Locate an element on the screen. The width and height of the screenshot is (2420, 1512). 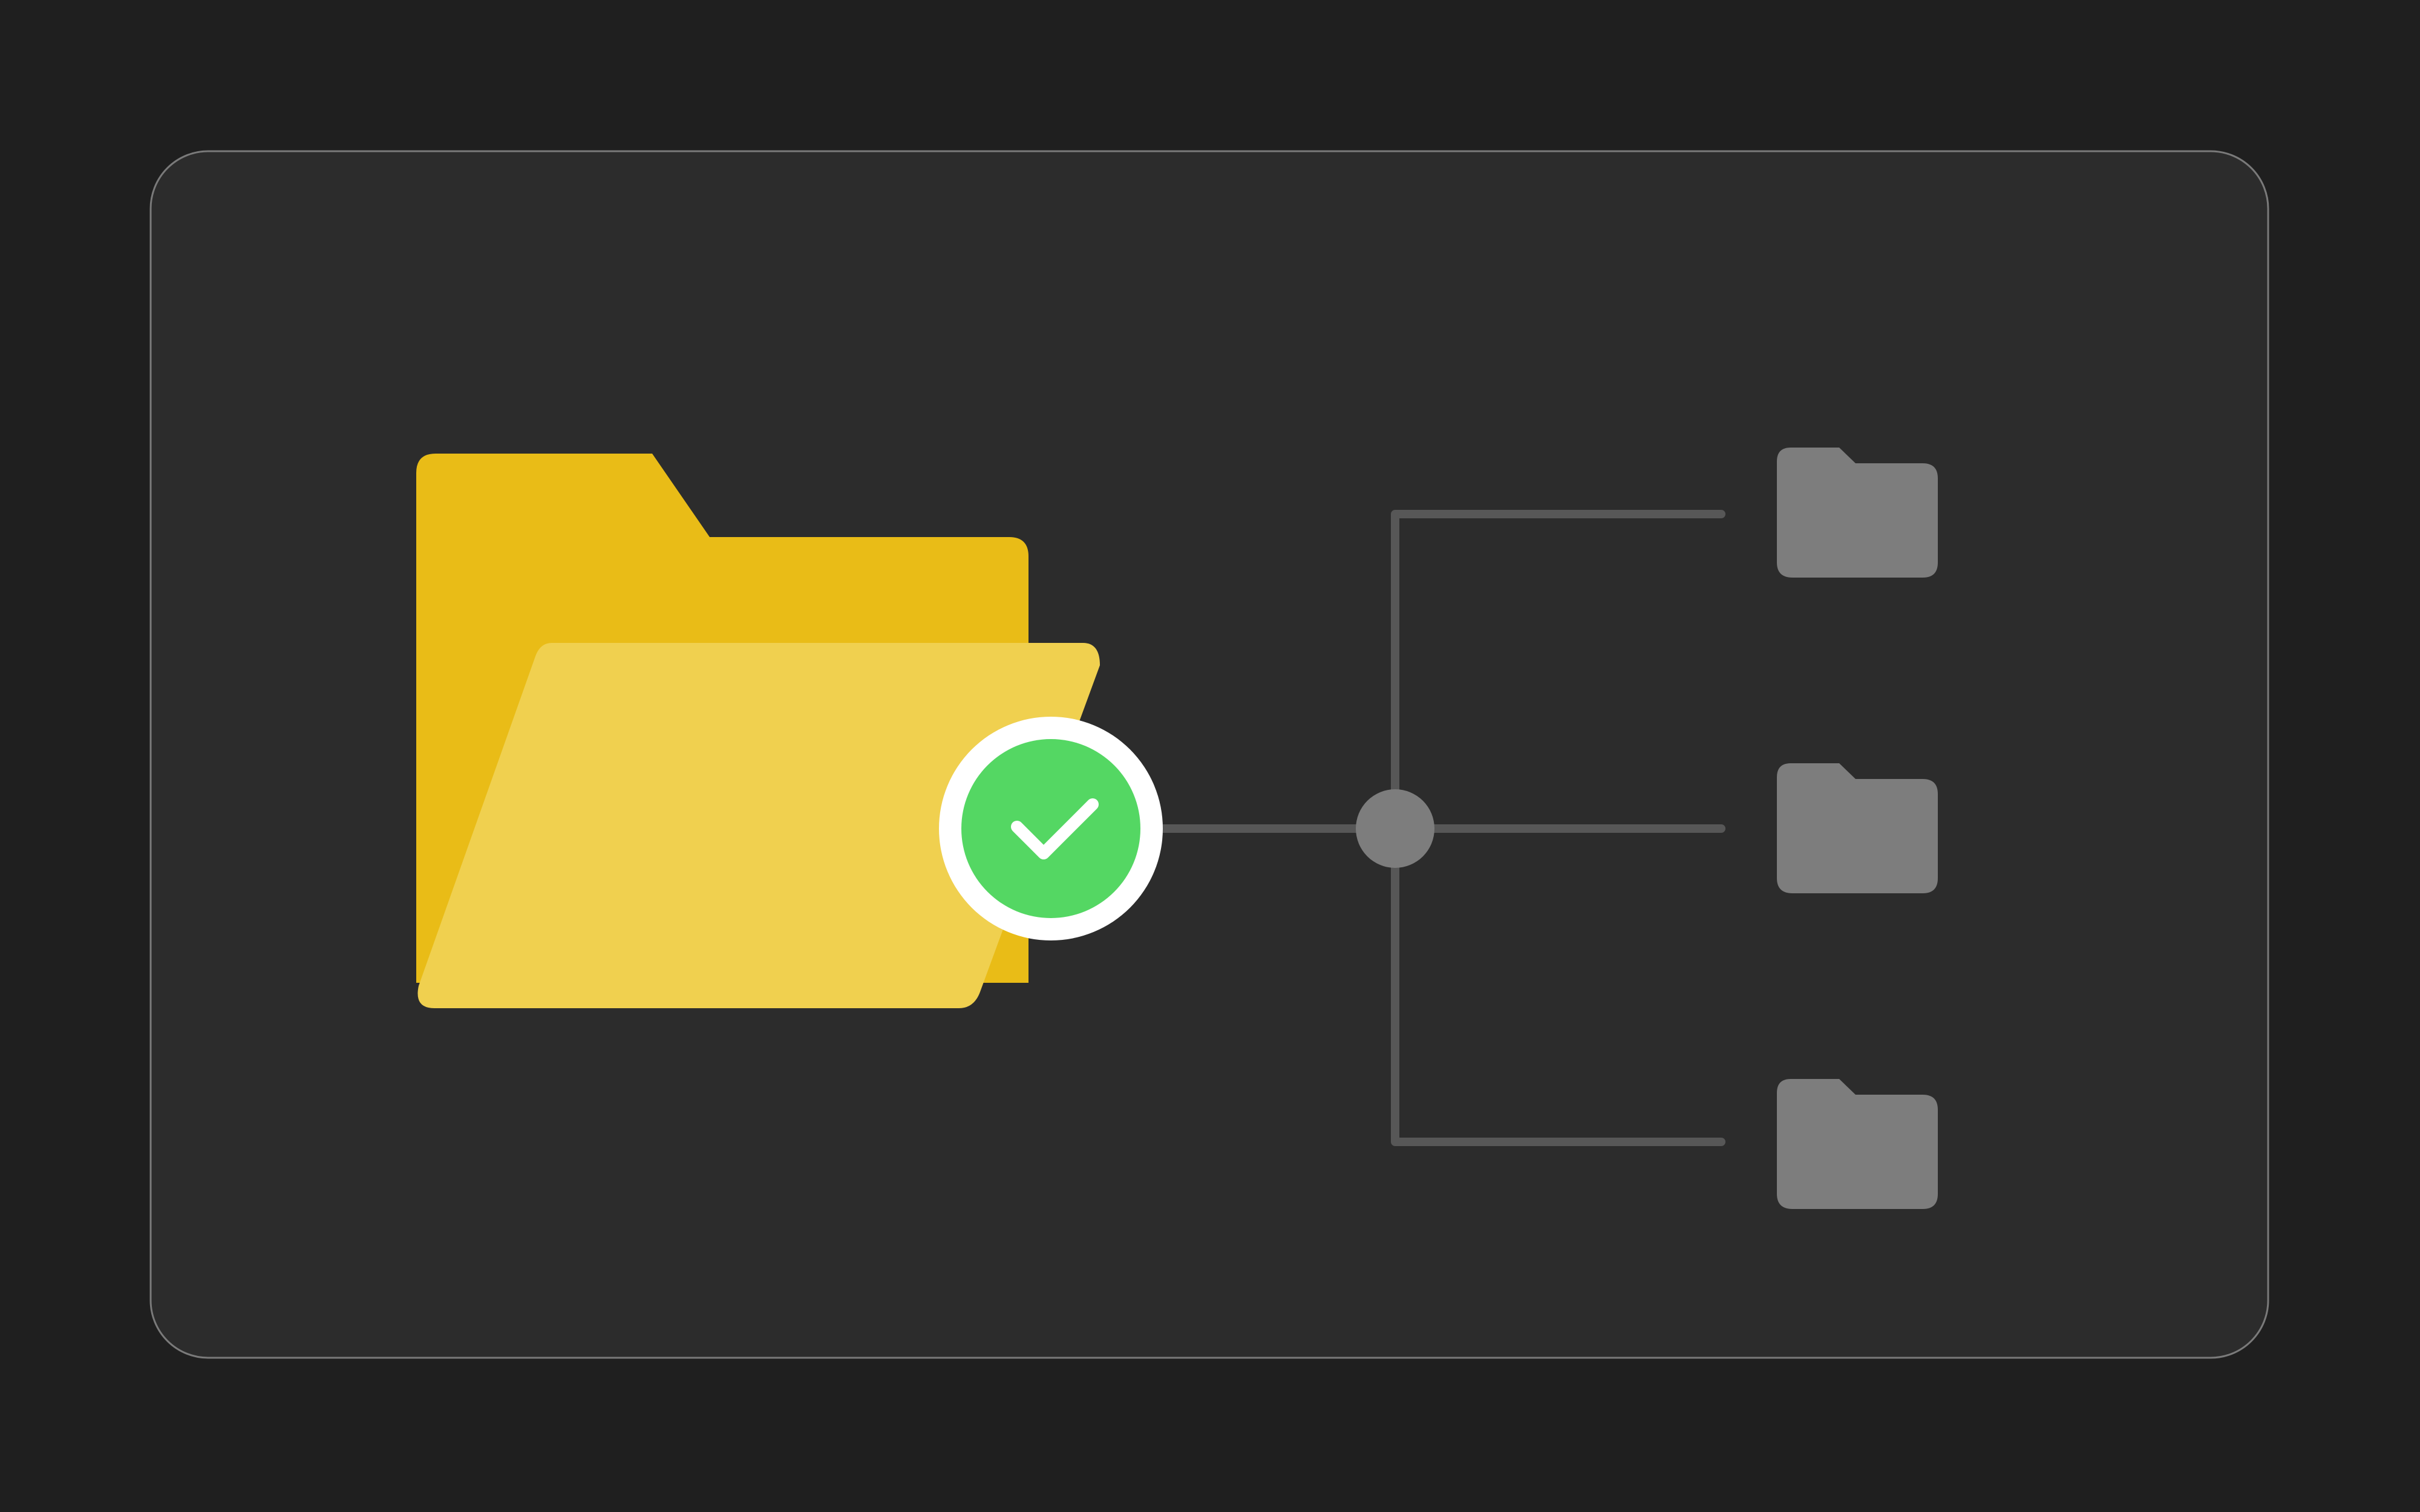
junction-node is located at coordinates (1395, 828).